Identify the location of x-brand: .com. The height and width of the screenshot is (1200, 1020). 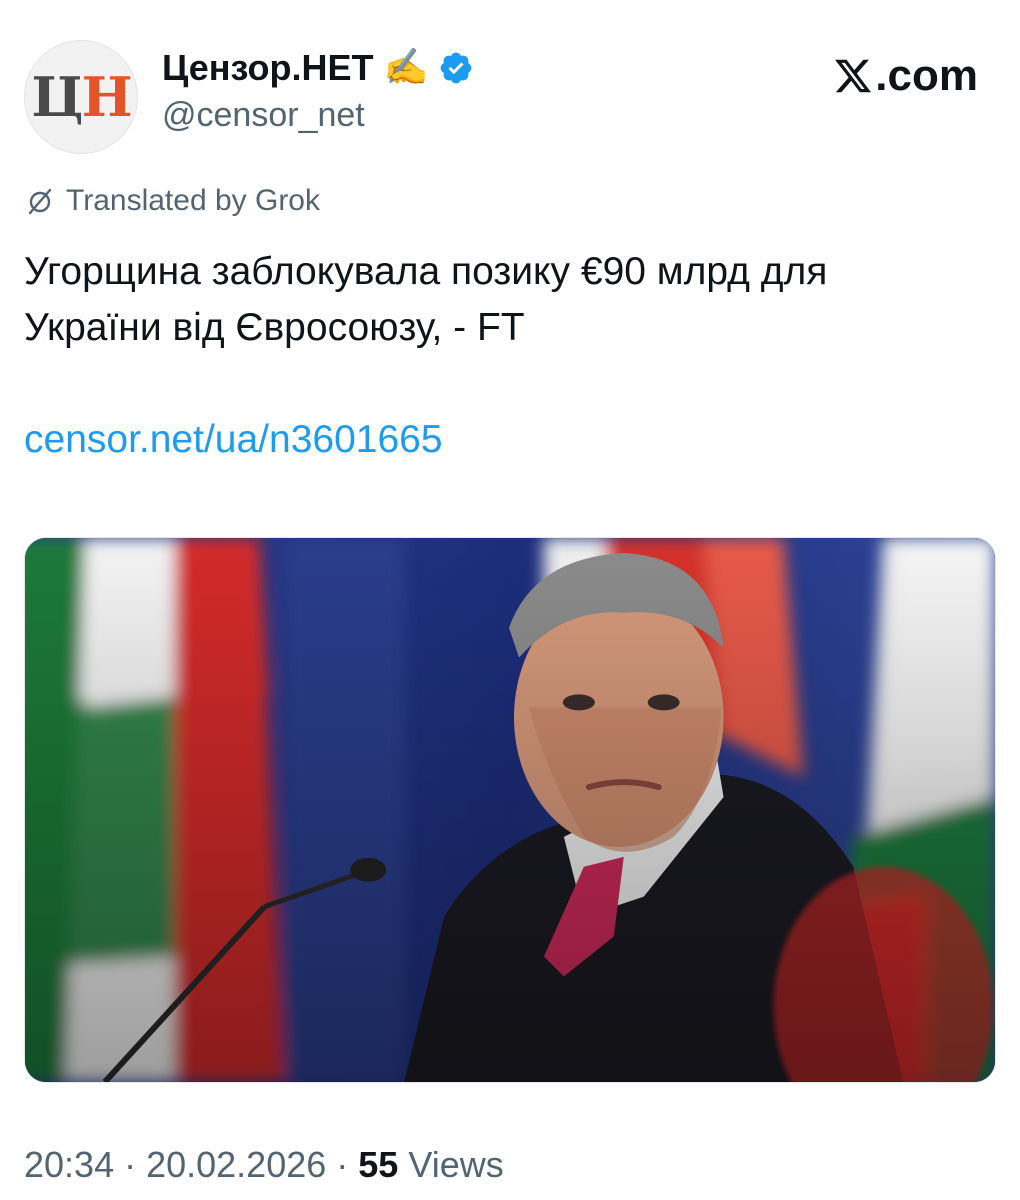
(905, 76).